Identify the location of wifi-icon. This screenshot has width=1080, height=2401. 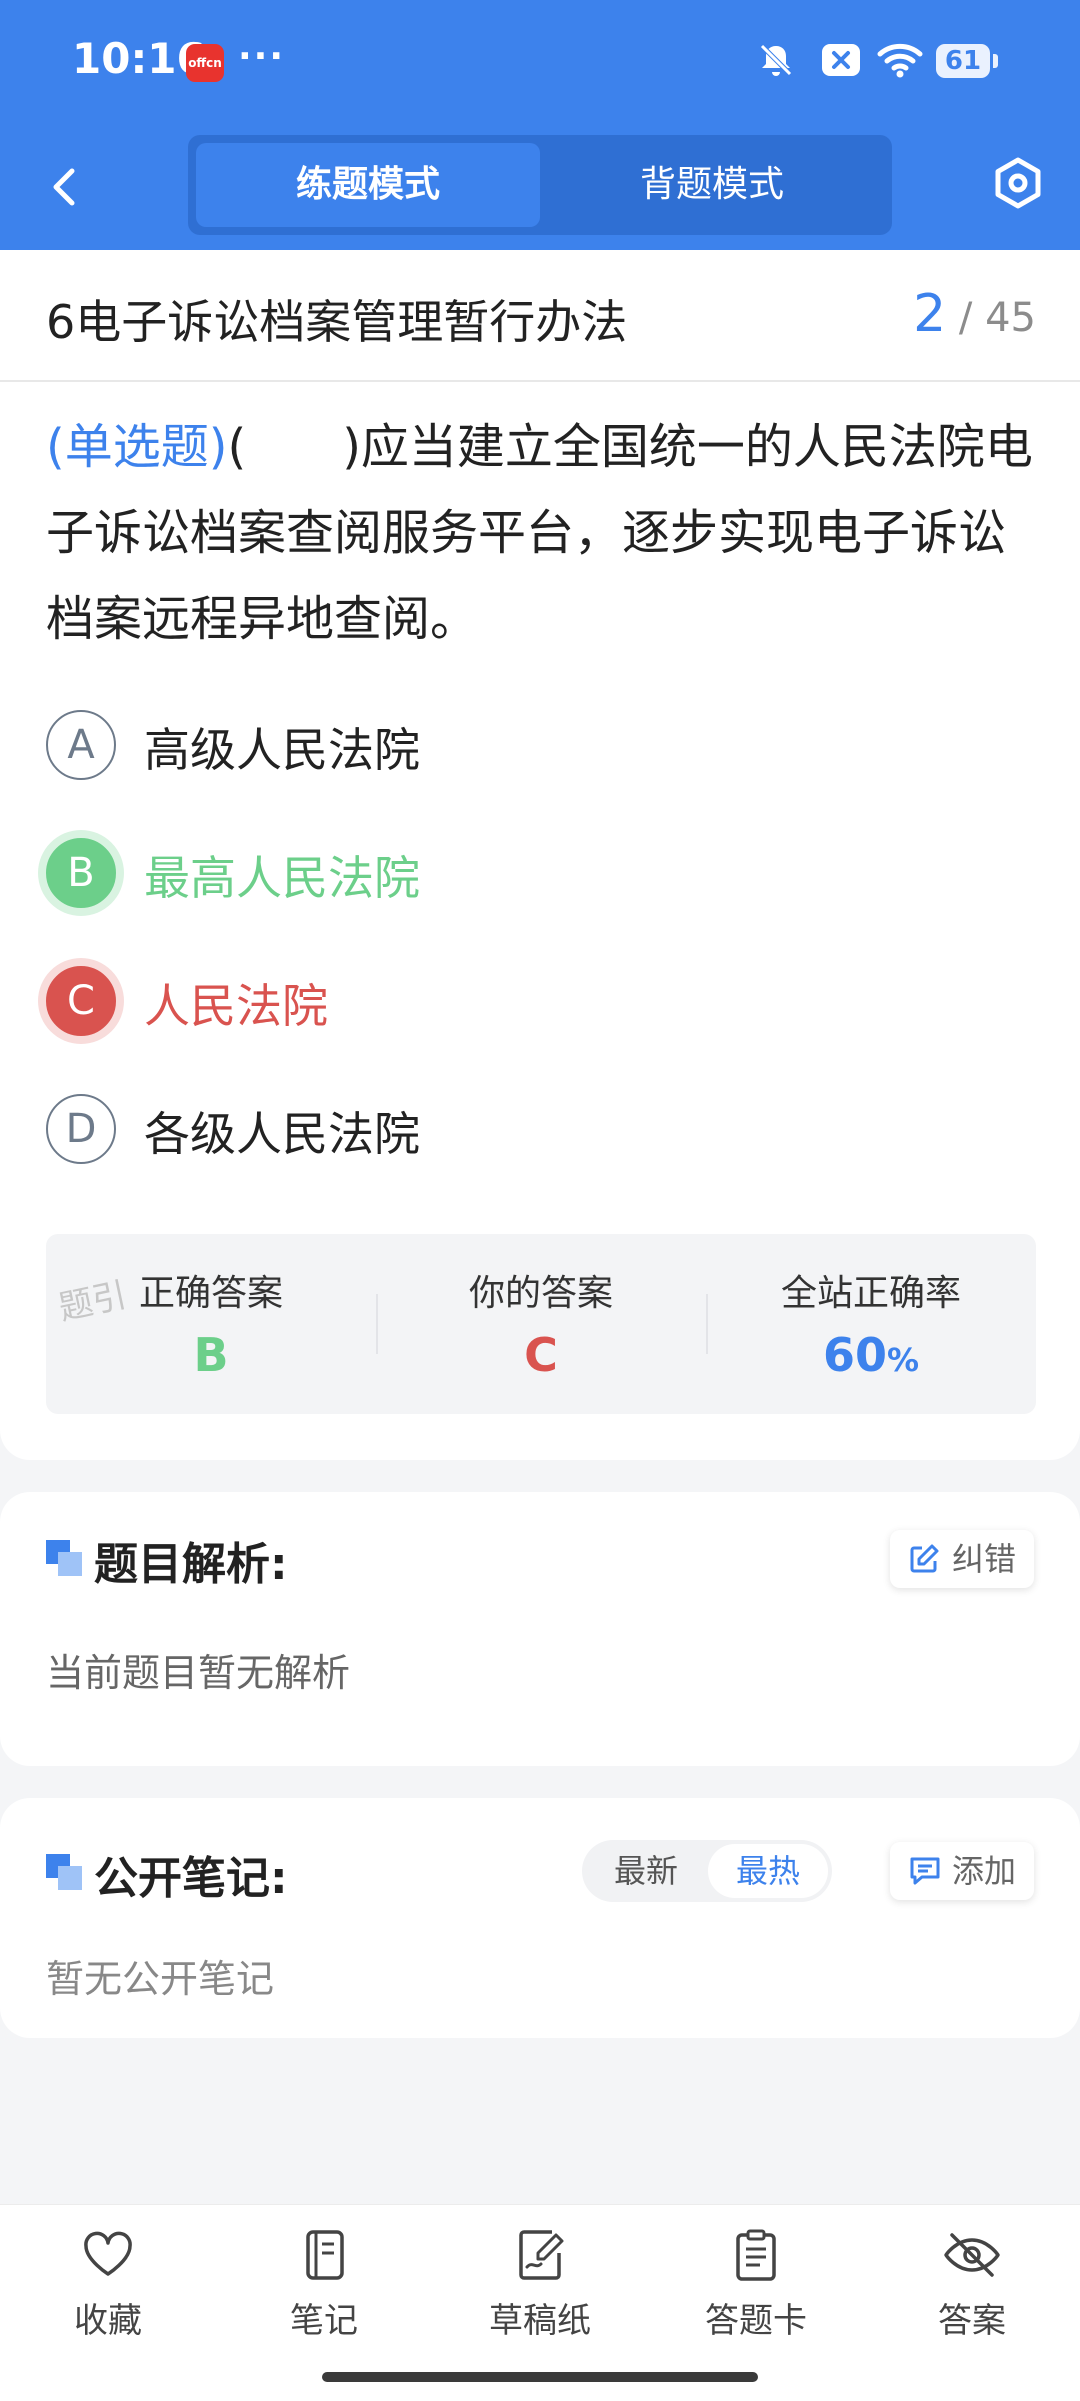
(900, 60).